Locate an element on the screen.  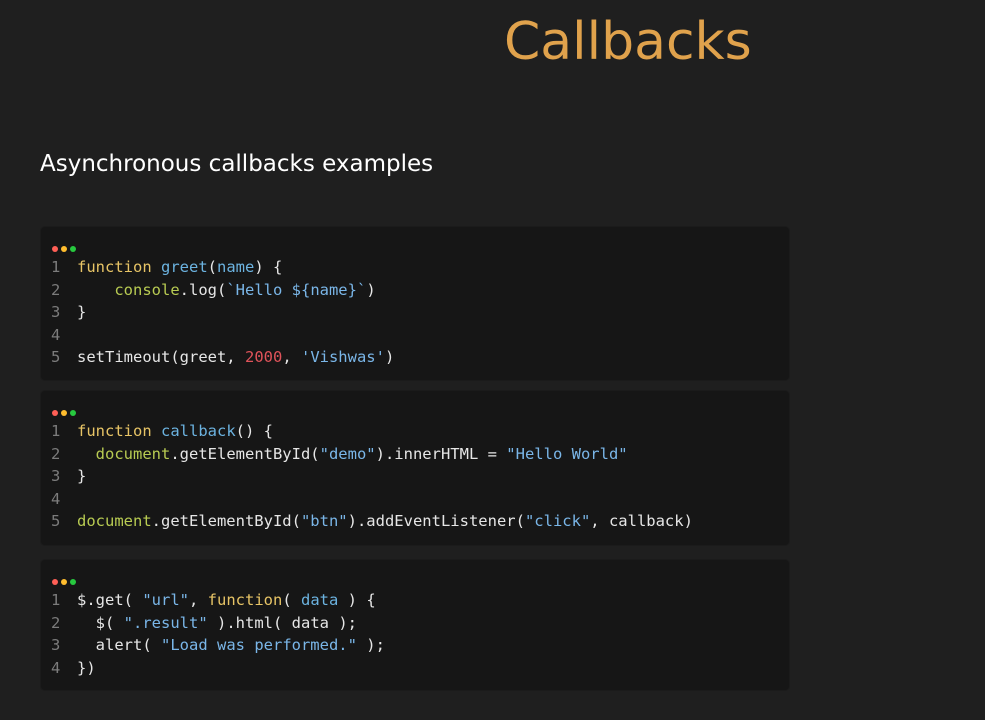
code-line: 4}) is located at coordinates (218, 668).